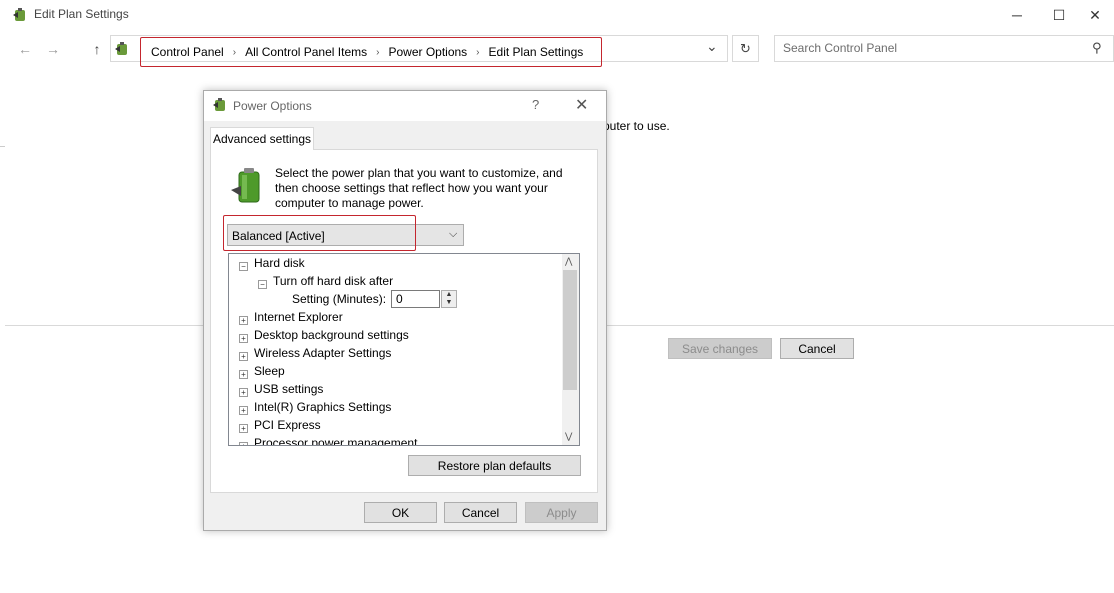  I want to click on address-dropdown-icon: ⌄, so click(712, 46).